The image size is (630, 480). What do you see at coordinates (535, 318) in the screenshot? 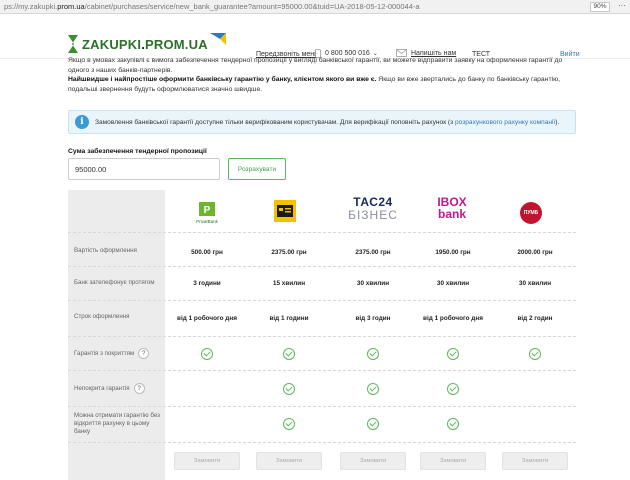
I see `term-pumb: від 2 годин` at bounding box center [535, 318].